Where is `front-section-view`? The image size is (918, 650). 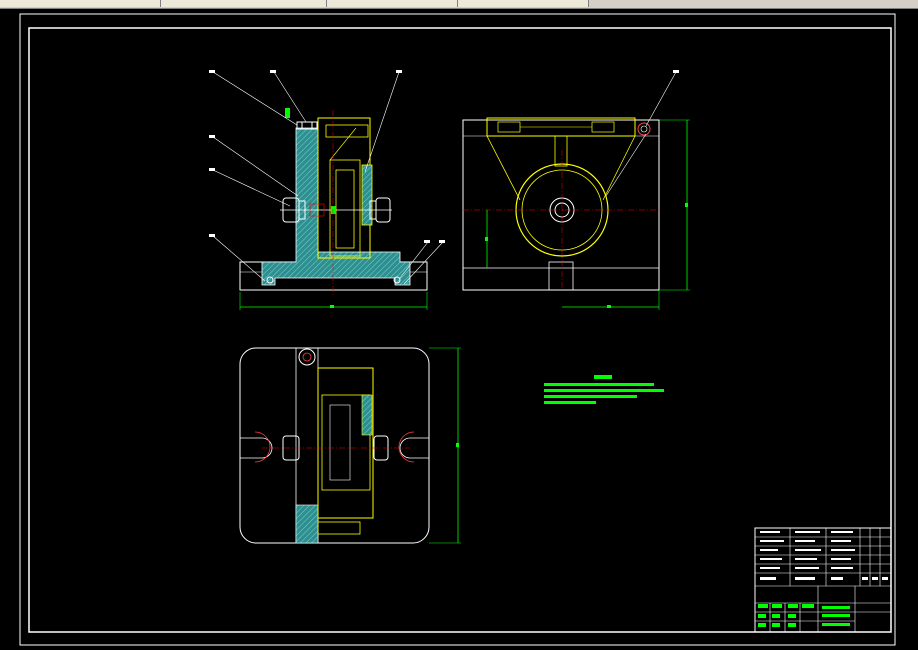
front-section-view is located at coordinates (327, 190).